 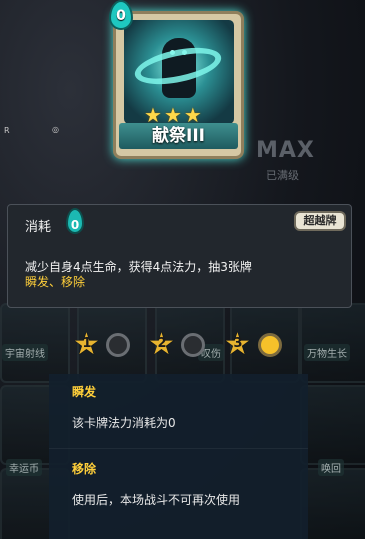 What do you see at coordinates (320, 221) in the screenshot?
I see `ultra-card-button: 超越牌` at bounding box center [320, 221].